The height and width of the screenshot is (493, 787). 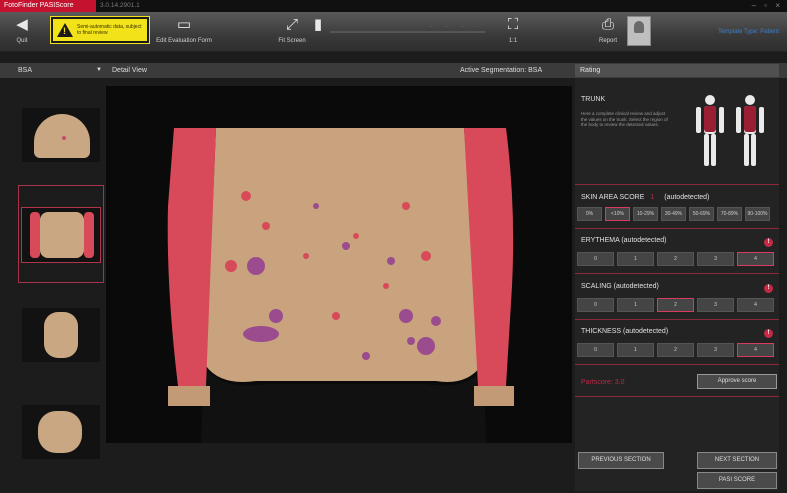 I want to click on scaling-option: 0, so click(x=595, y=305).